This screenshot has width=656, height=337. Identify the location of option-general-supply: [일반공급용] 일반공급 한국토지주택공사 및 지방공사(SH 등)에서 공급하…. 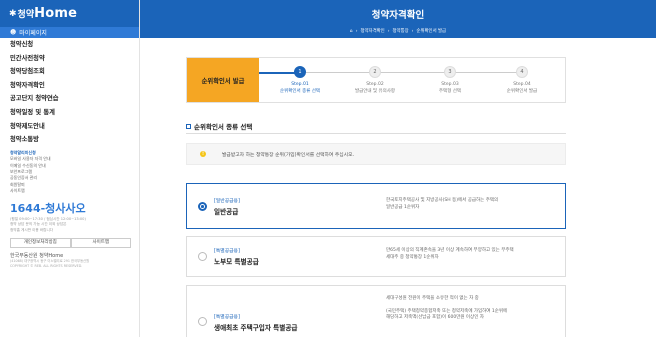
(376, 206).